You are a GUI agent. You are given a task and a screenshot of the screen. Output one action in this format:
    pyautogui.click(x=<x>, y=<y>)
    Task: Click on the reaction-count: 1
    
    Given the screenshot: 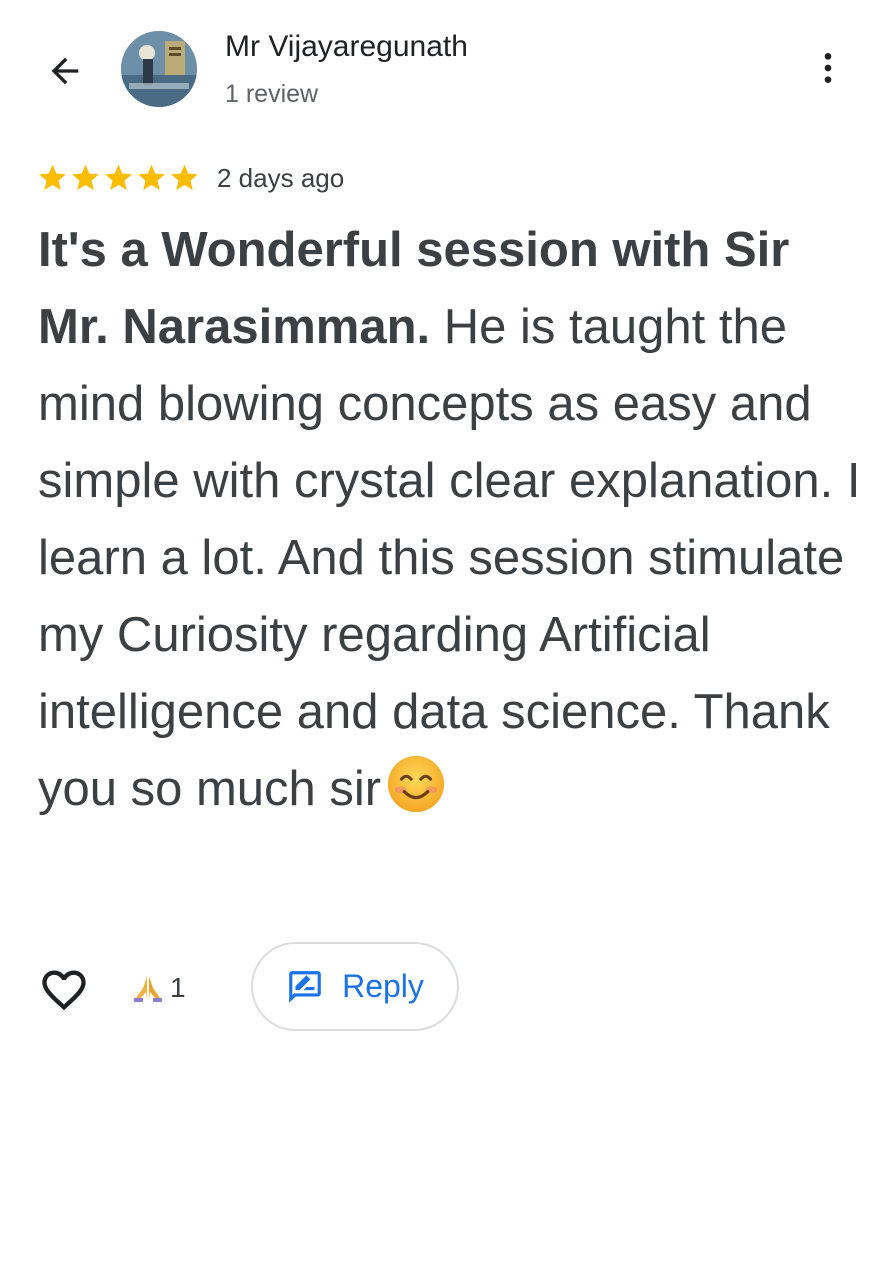 What is the action you would take?
    pyautogui.click(x=178, y=987)
    